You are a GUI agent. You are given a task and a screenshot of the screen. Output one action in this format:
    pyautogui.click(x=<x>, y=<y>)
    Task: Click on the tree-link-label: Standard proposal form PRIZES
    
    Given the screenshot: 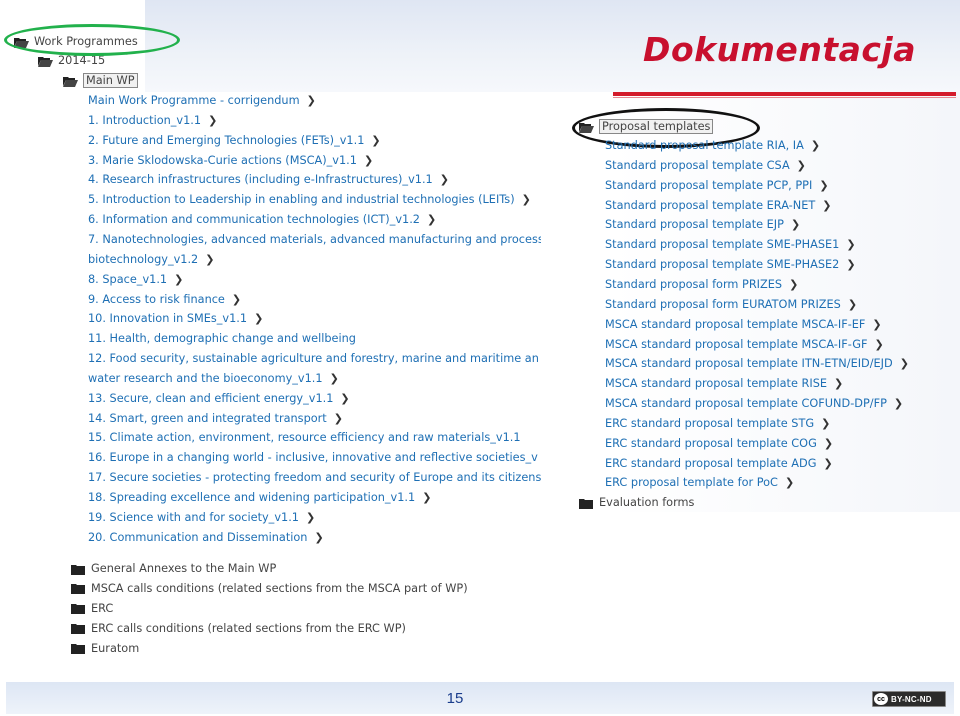 What is the action you would take?
    pyautogui.click(x=693, y=284)
    